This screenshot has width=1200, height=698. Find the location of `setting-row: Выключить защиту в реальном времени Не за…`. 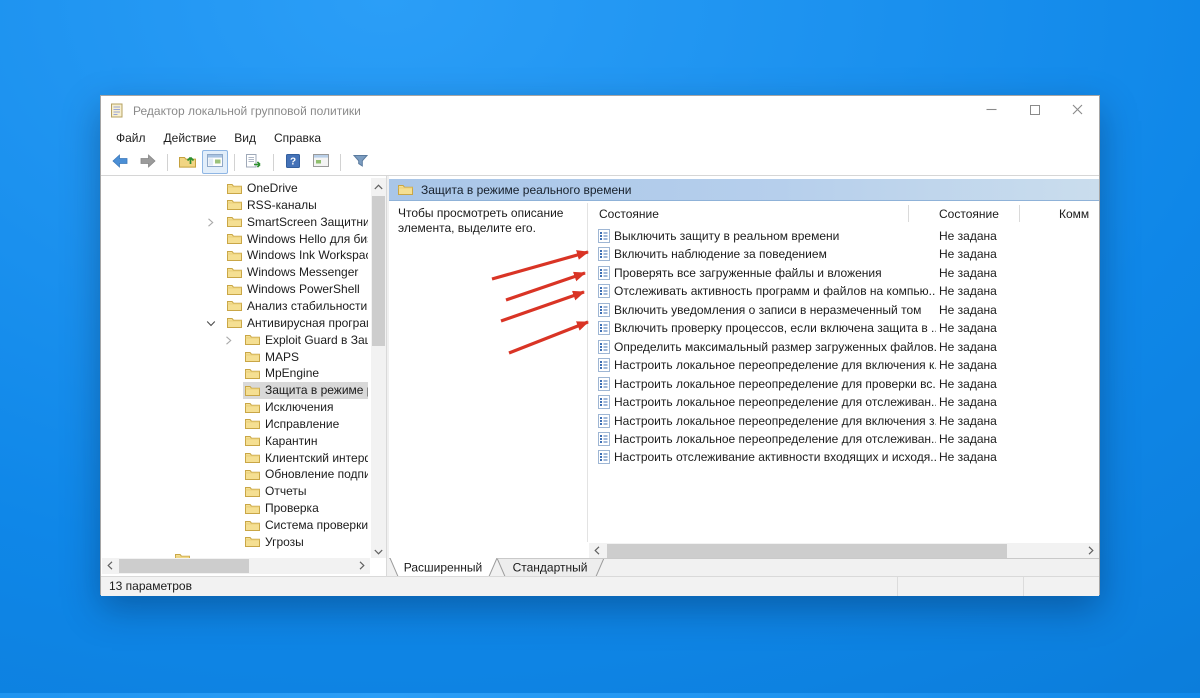

setting-row: Выключить защиту в реальном времени Не за… is located at coordinates (844, 236).